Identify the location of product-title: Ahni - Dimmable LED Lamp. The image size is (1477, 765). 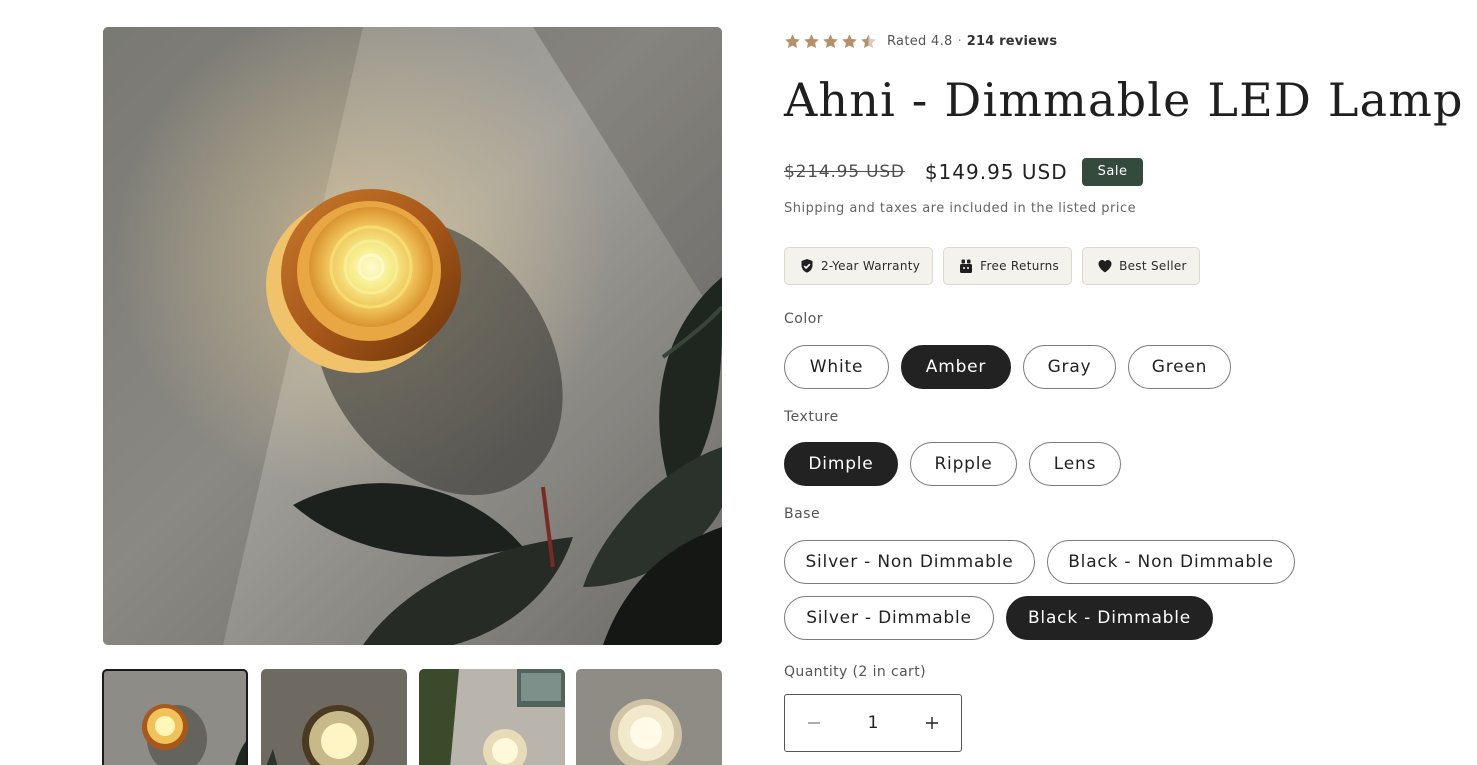
(1124, 100).